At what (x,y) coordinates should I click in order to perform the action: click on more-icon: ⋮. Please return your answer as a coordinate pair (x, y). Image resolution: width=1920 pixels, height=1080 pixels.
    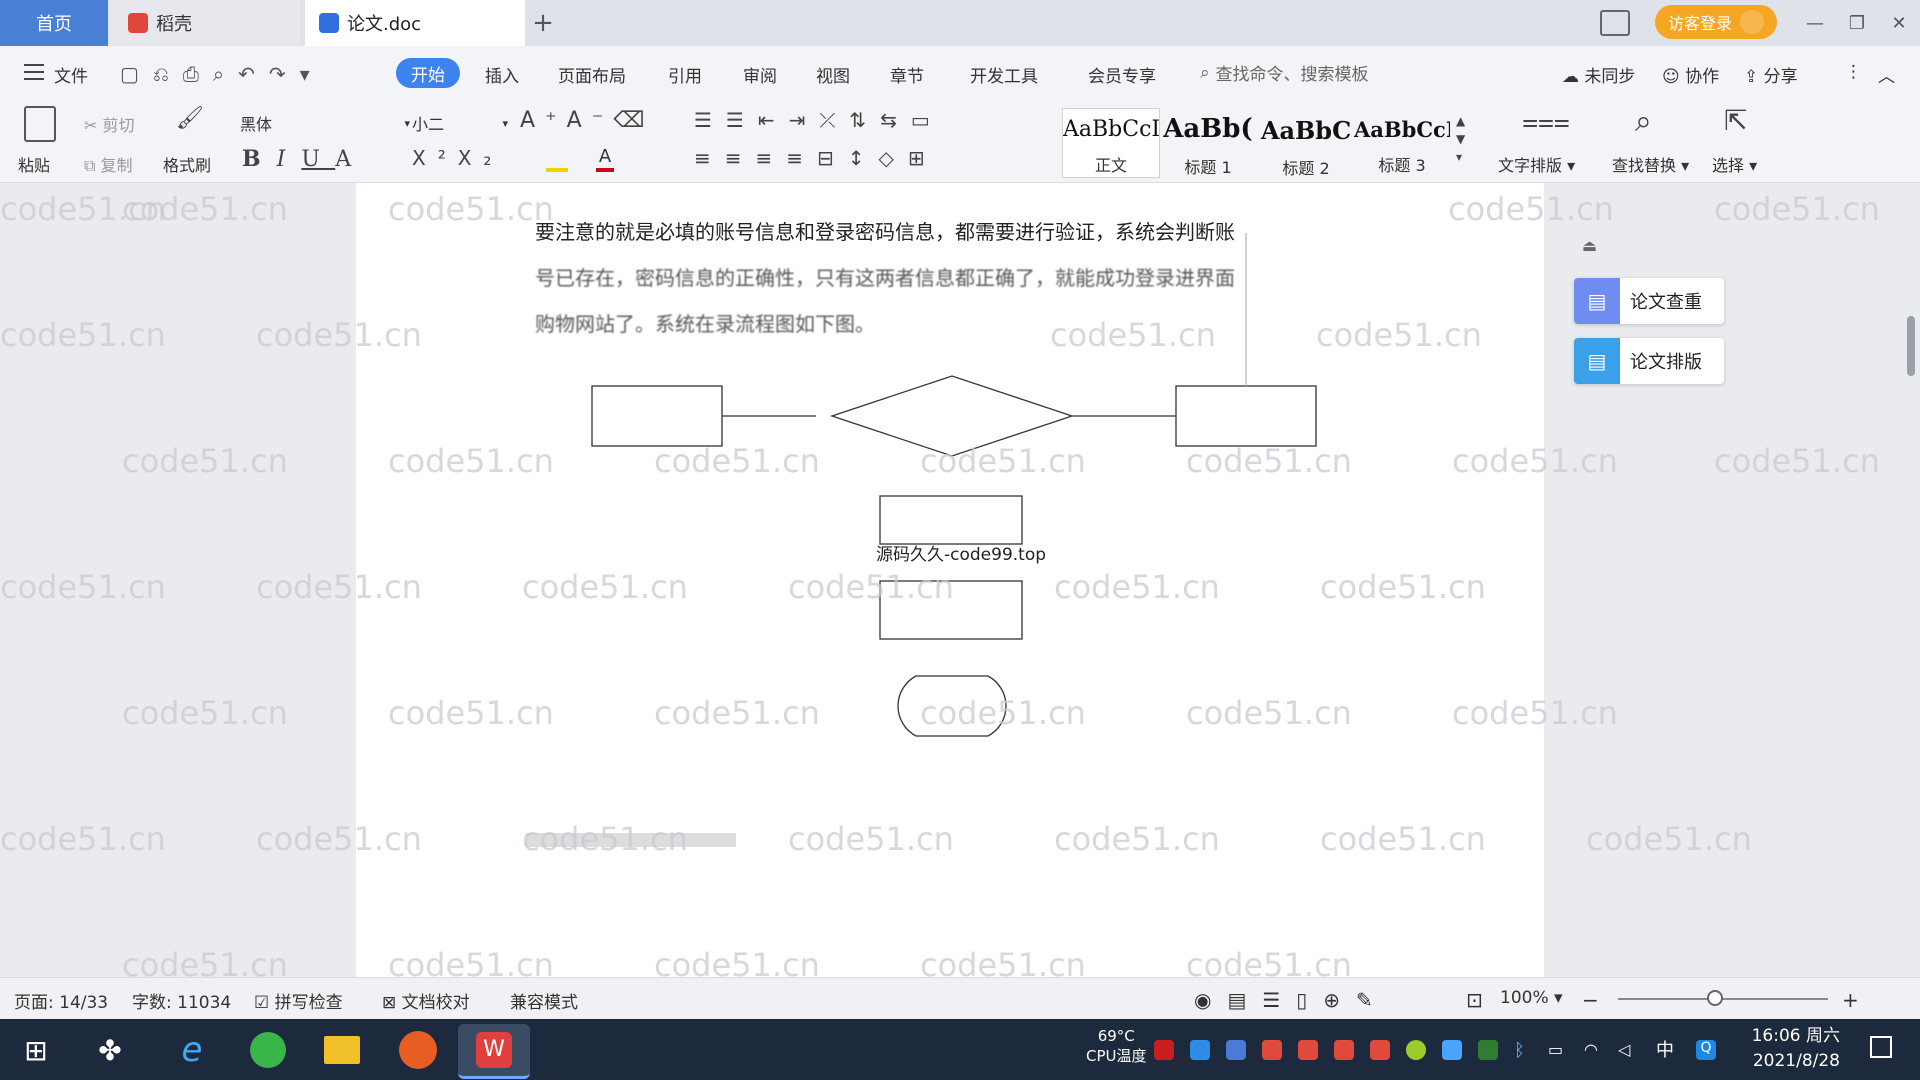
    Looking at the image, I should click on (1853, 72).